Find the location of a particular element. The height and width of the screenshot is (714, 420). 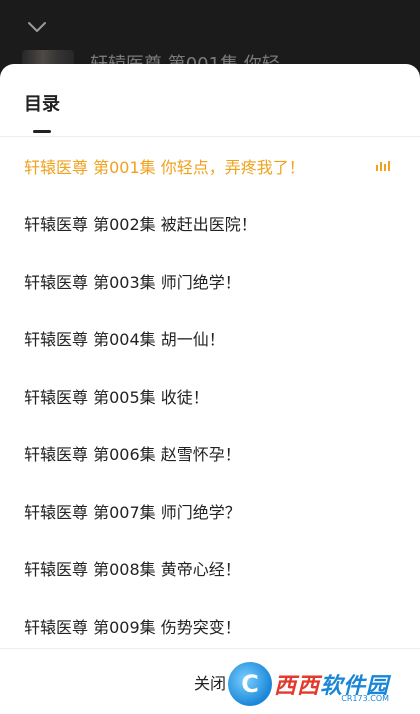

list-item: 轩辕医尊 第006集 赵雪怀孕！ is located at coordinates (210, 454).